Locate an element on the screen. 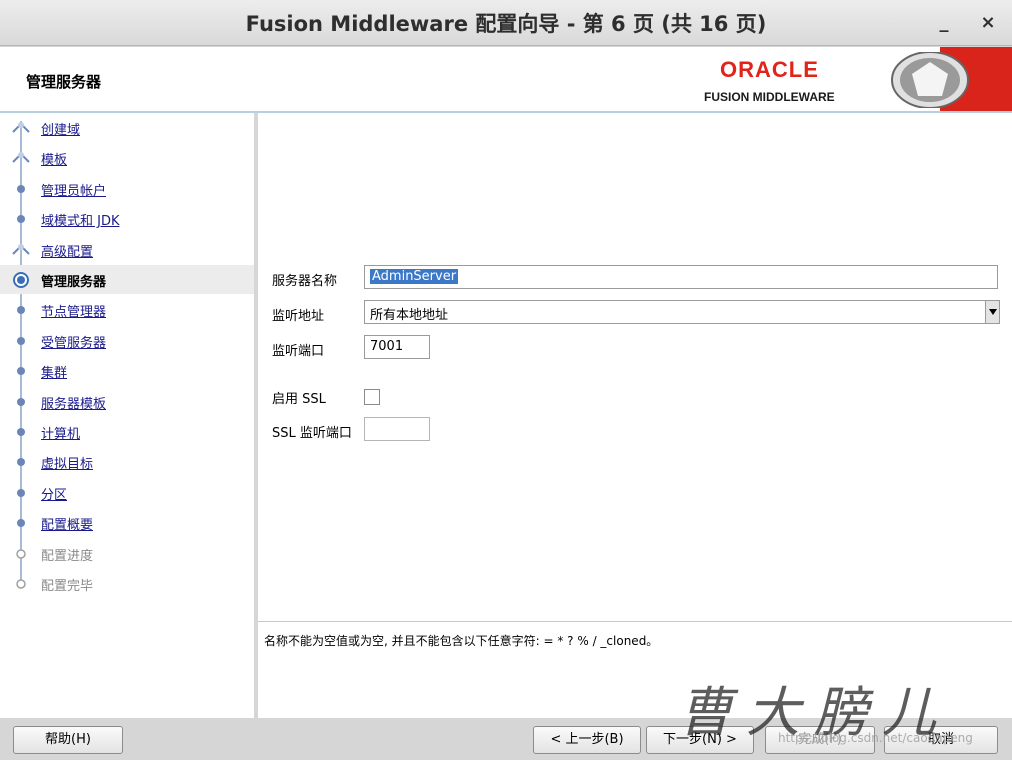 The image size is (1012, 760). step-current-icon is located at coordinates (21, 280).